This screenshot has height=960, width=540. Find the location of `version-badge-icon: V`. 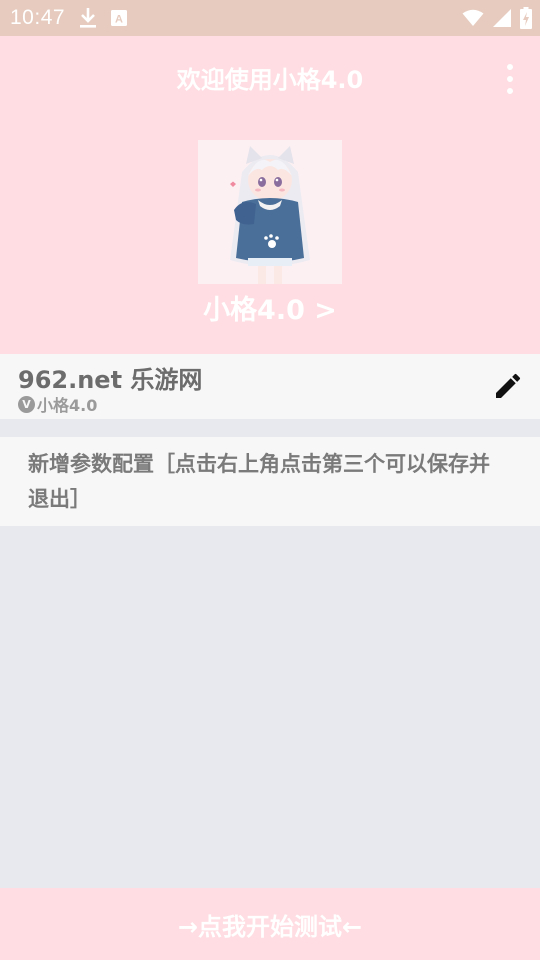

version-badge-icon: V is located at coordinates (26, 404).